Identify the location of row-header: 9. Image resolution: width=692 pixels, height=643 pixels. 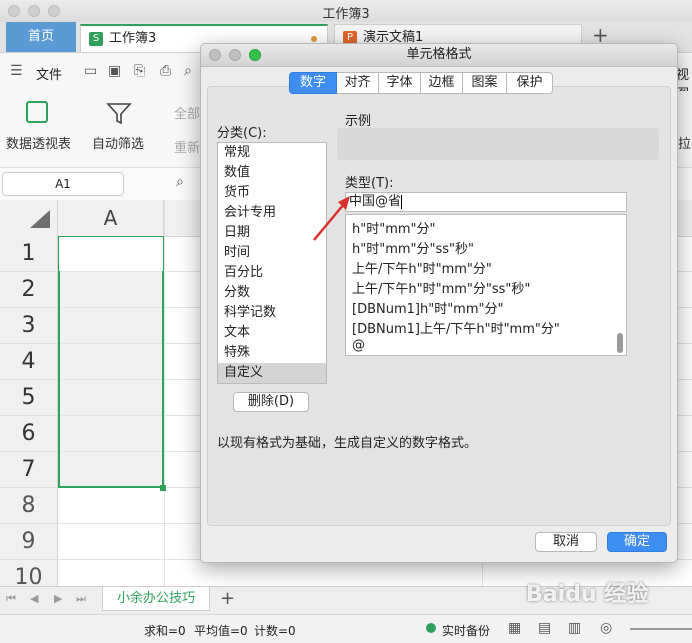
(29, 542).